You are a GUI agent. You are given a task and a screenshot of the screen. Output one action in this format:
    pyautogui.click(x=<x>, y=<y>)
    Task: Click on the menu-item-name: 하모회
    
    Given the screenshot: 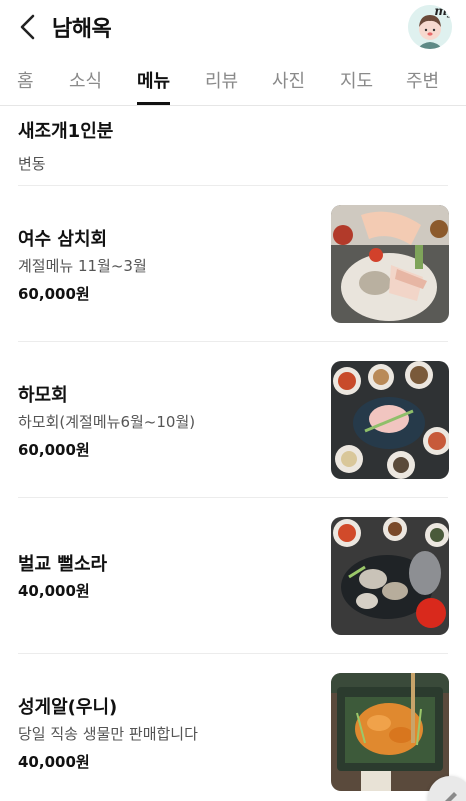 What is the action you would take?
    pyautogui.click(x=43, y=395)
    